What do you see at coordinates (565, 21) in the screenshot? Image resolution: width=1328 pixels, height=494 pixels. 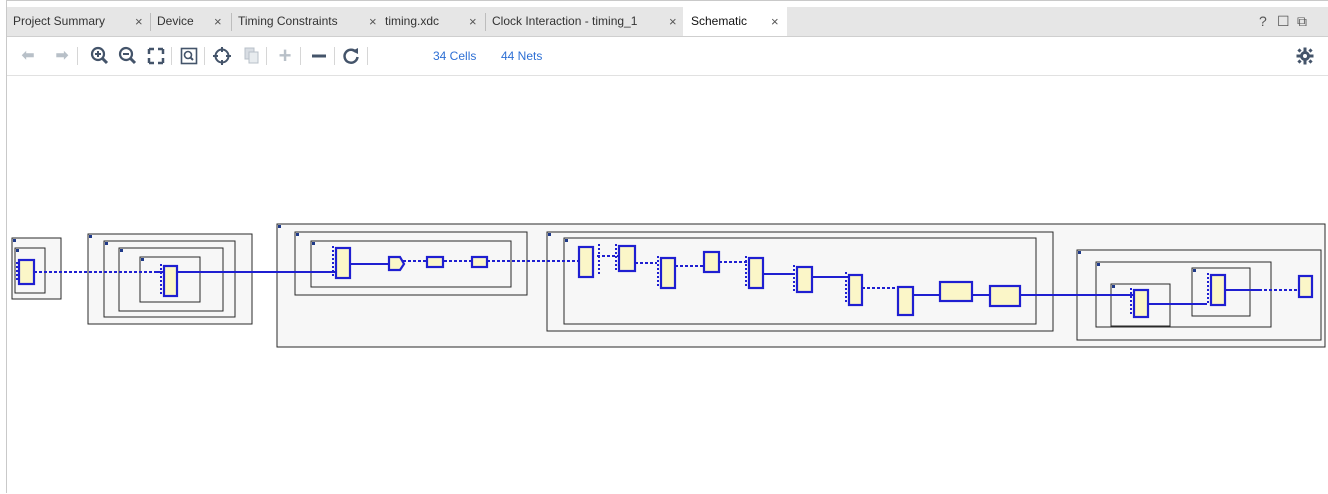 I see `tab-label: Clock Interaction - timing_1` at bounding box center [565, 21].